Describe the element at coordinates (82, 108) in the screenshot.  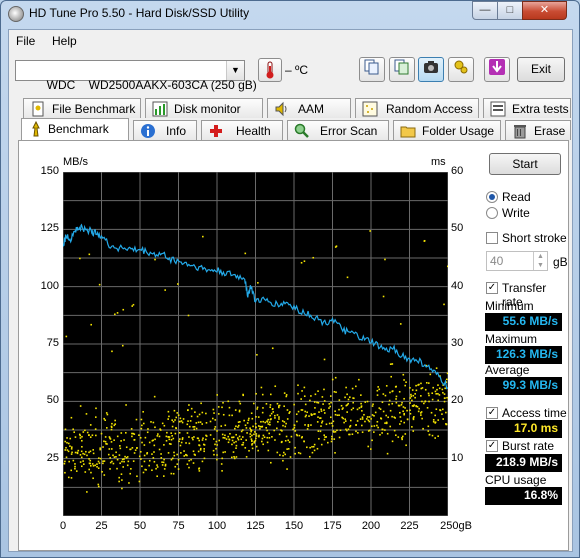
I see `tab-file-benchmark: File Benchmark` at that location.